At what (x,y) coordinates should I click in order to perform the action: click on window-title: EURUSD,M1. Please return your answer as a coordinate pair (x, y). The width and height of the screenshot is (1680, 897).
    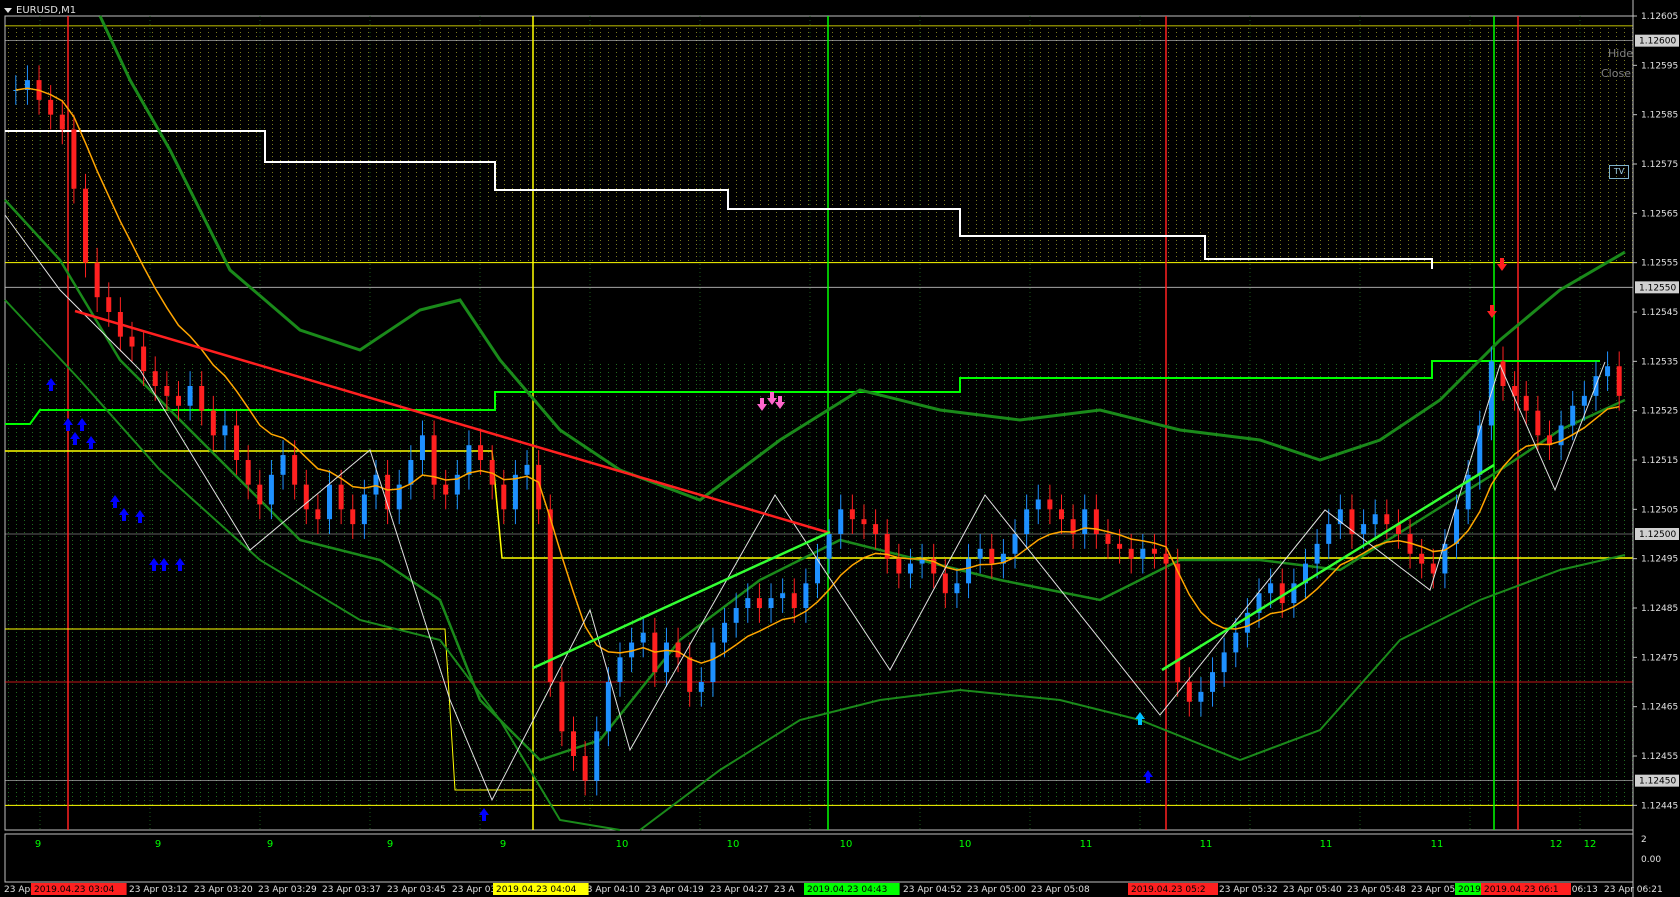
    Looking at the image, I should click on (40, 10).